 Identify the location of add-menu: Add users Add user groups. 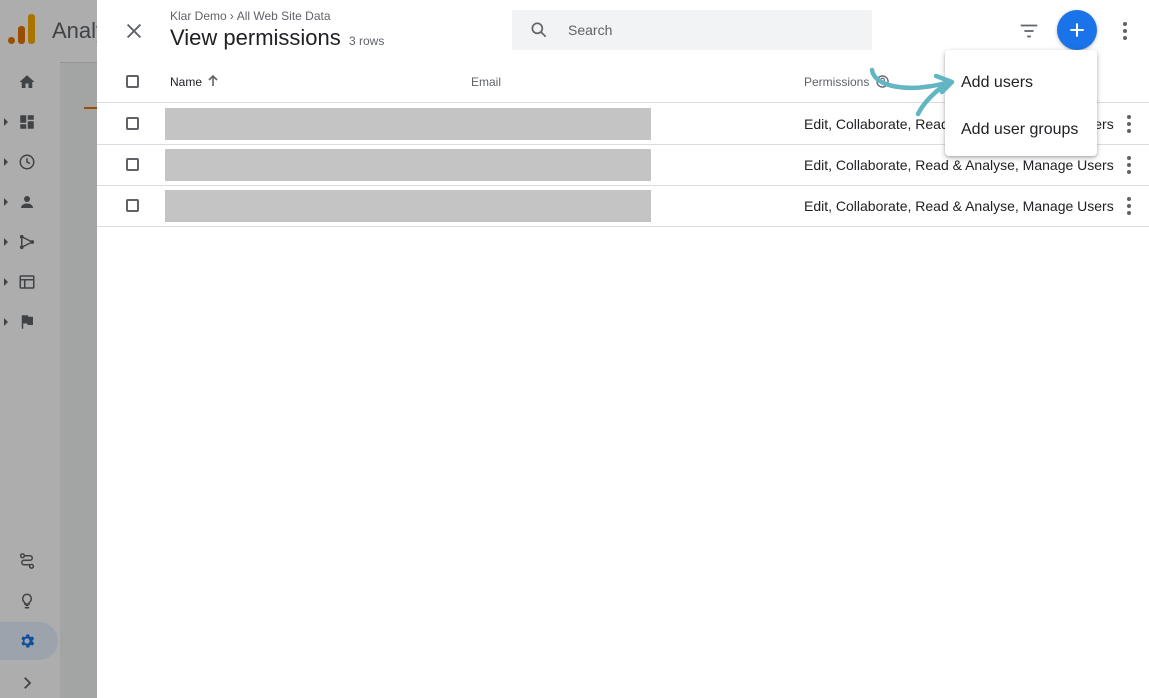
(1021, 103).